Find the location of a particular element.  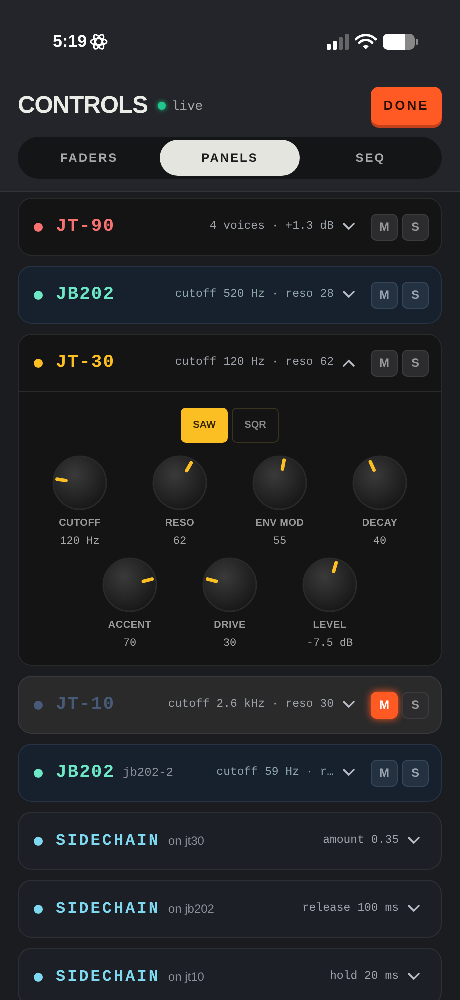

knob-value: 62 is located at coordinates (180, 542).